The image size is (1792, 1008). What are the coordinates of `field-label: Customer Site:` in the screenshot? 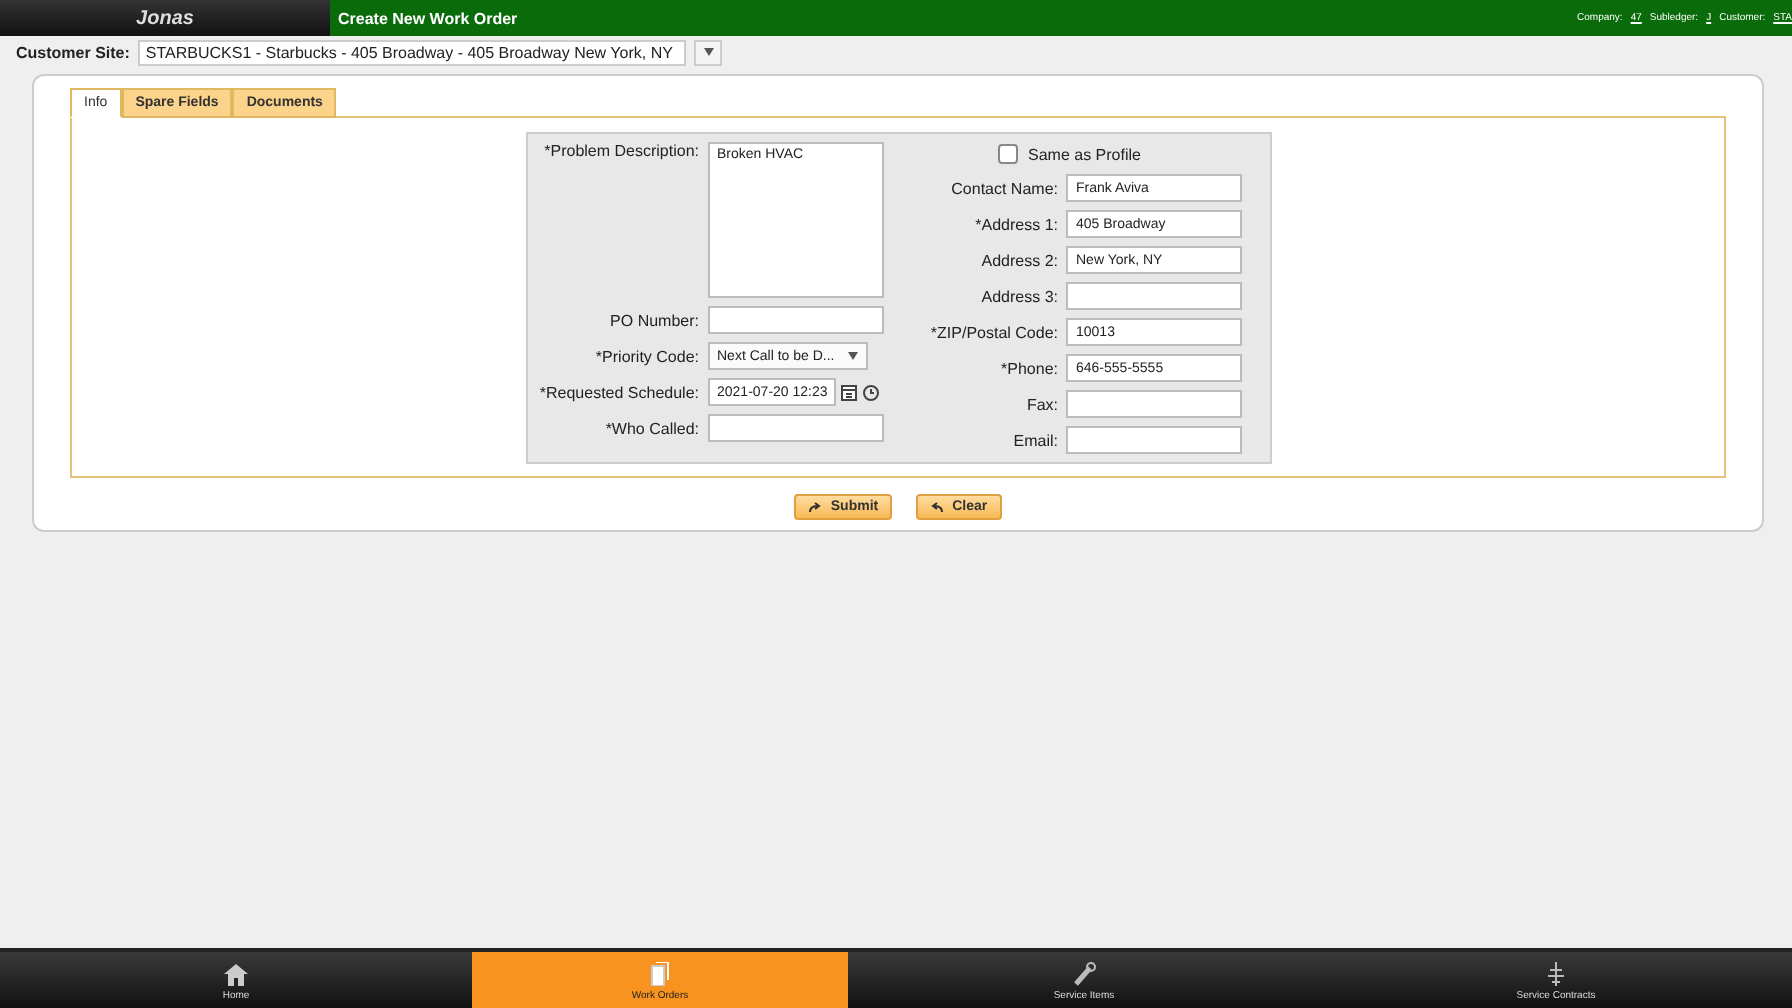 It's located at (73, 52).